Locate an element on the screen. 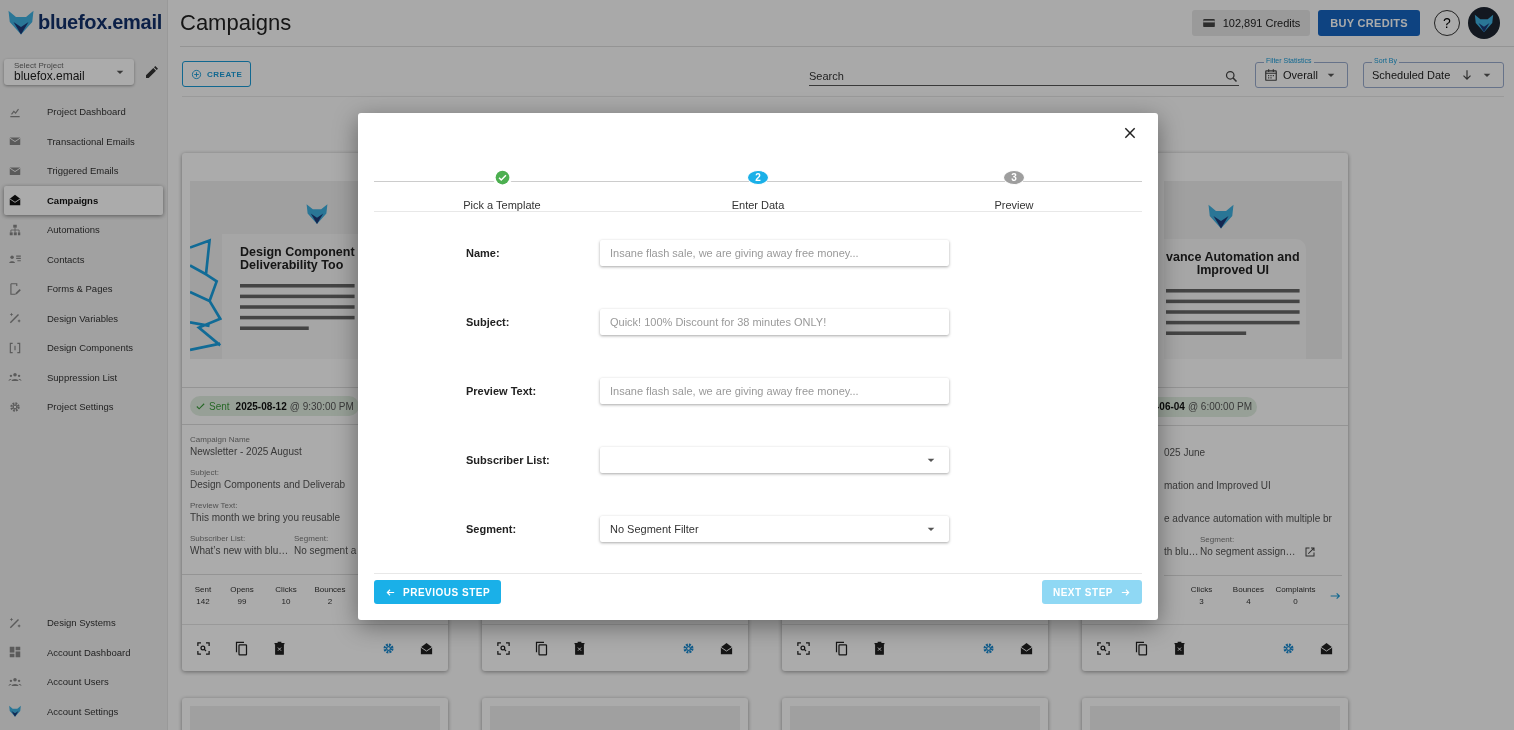 This screenshot has height=730, width=1514. status-date: -06-04 is located at coordinates (1170, 406).